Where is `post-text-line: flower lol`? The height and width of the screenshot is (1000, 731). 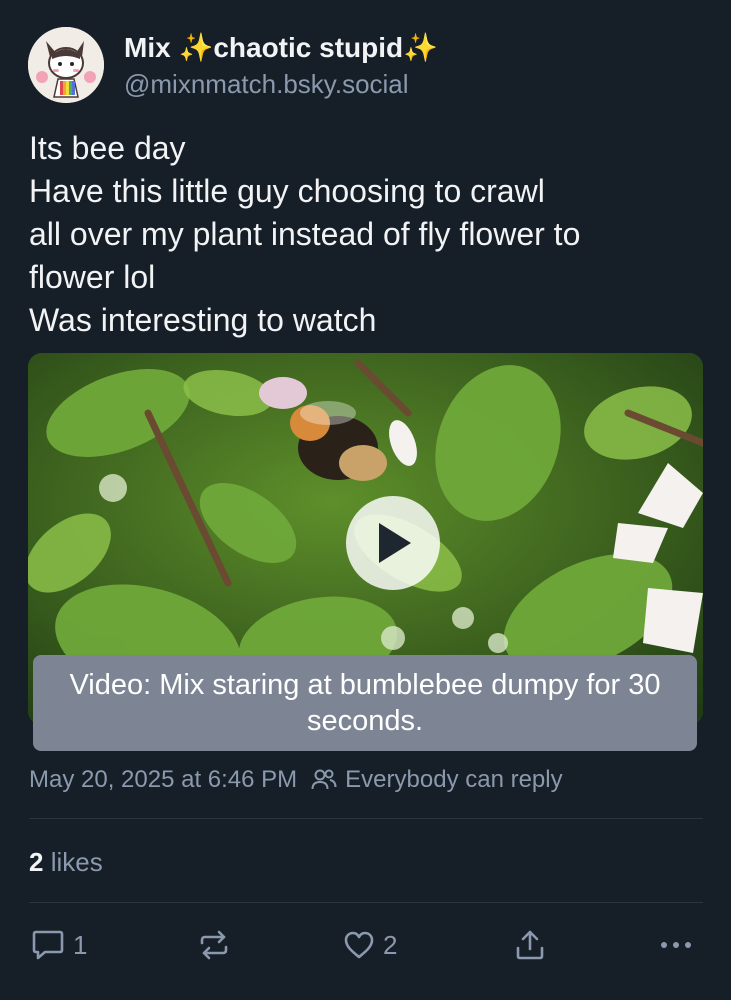 post-text-line: flower lol is located at coordinates (92, 277).